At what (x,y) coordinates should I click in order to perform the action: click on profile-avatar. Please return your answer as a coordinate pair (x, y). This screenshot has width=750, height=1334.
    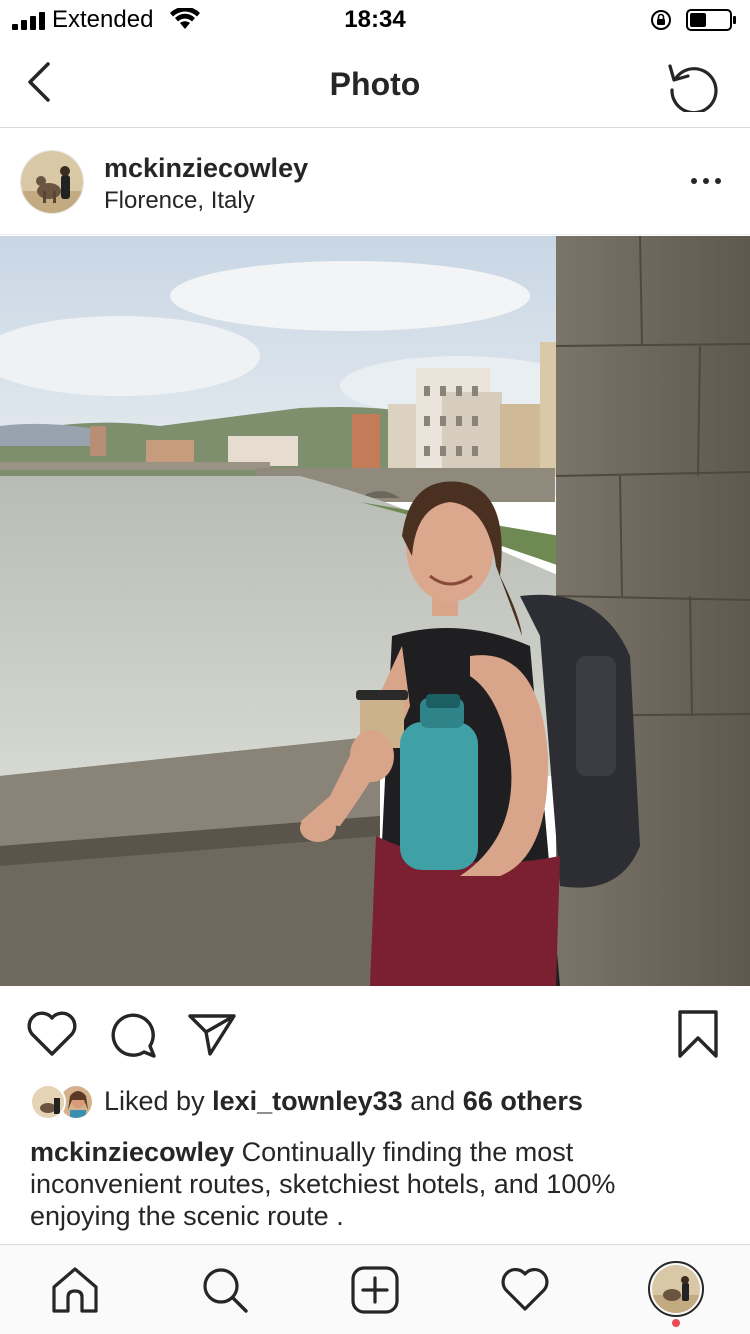
    Looking at the image, I should click on (676, 1289).